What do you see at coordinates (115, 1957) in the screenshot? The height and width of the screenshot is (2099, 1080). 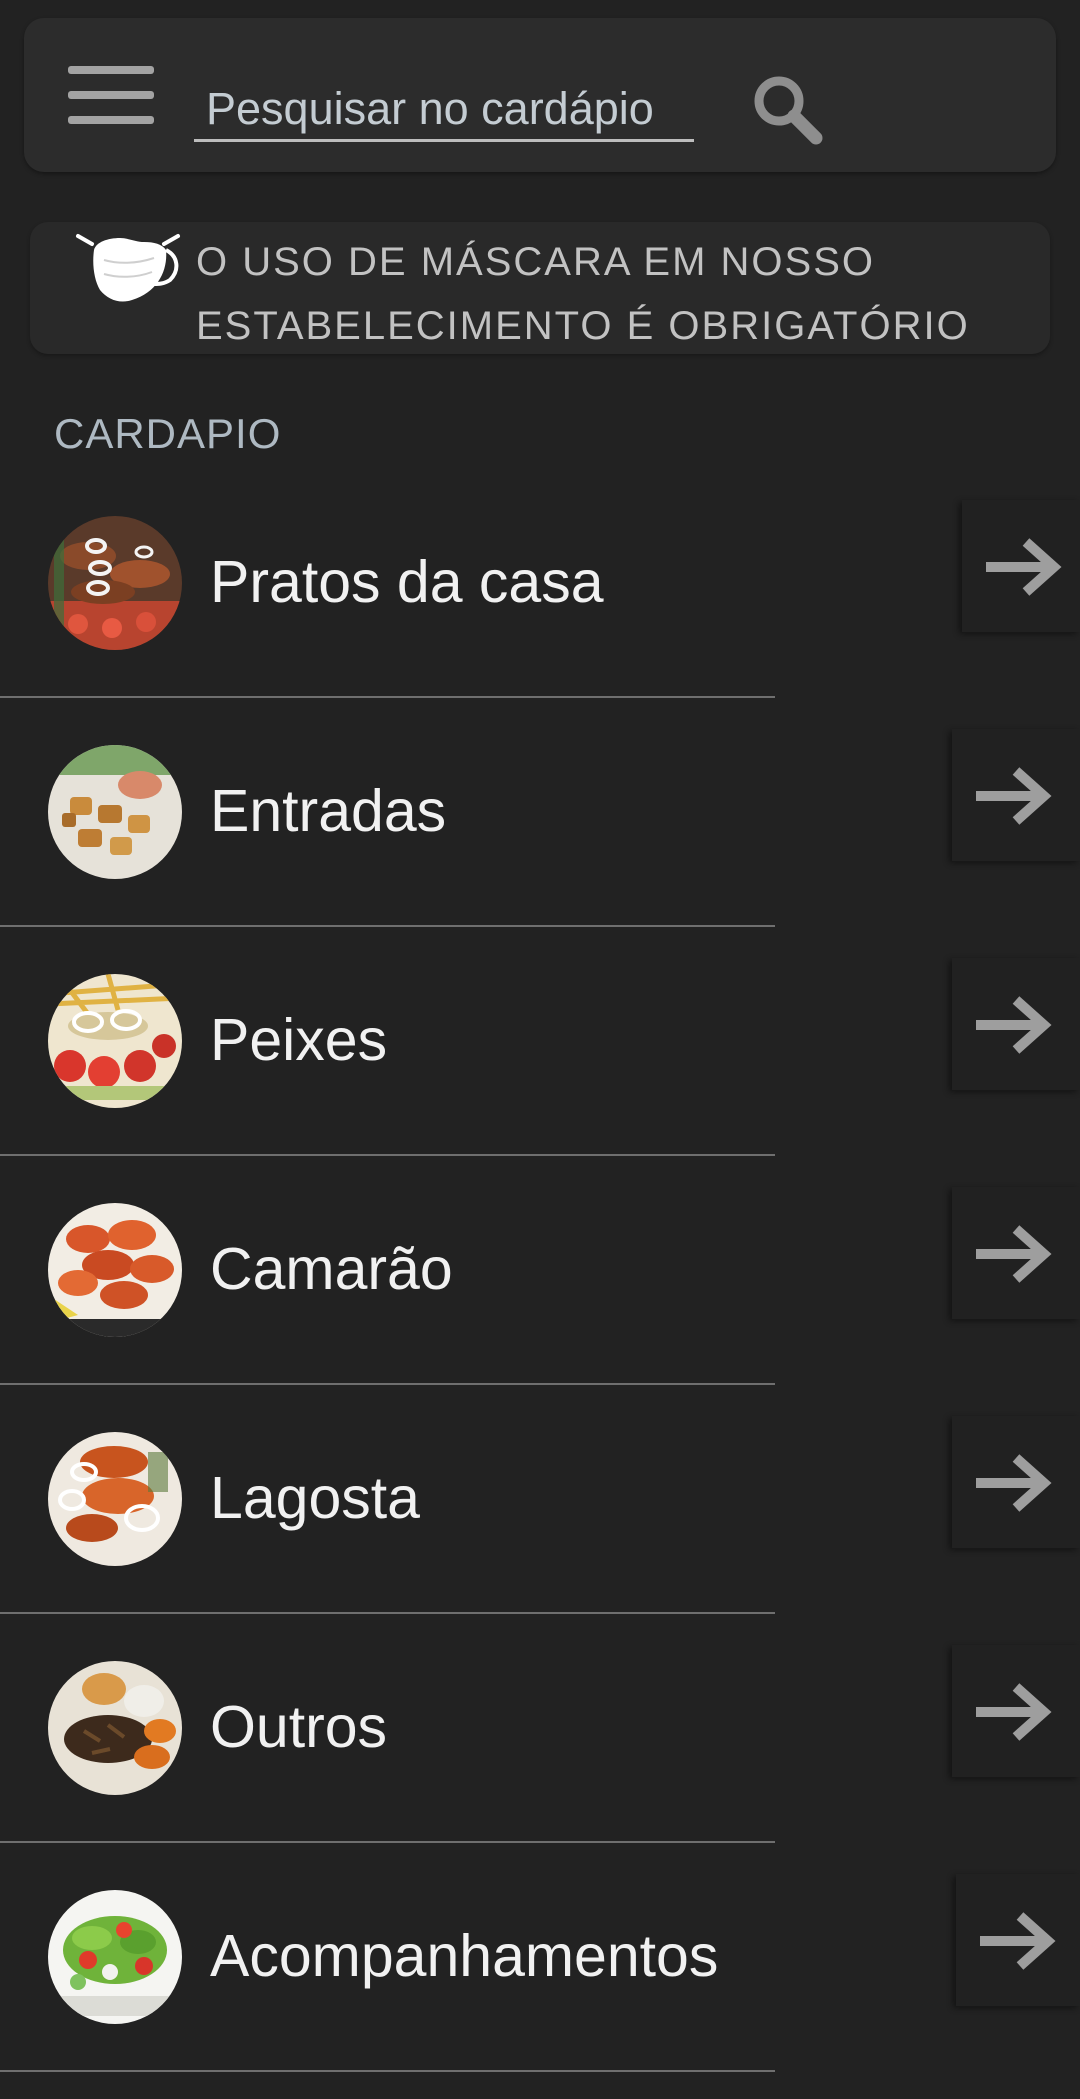 I see `acompanhamentos-thumbnail` at bounding box center [115, 1957].